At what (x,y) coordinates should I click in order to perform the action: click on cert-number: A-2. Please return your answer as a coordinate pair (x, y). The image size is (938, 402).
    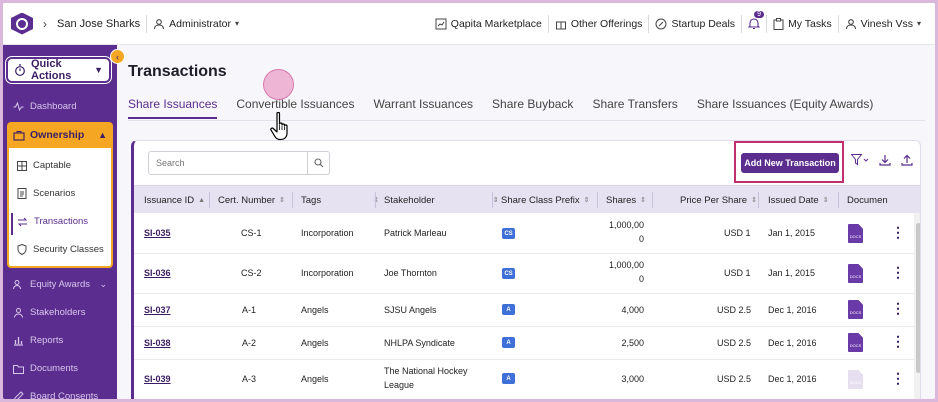
    Looking at the image, I should click on (249, 343).